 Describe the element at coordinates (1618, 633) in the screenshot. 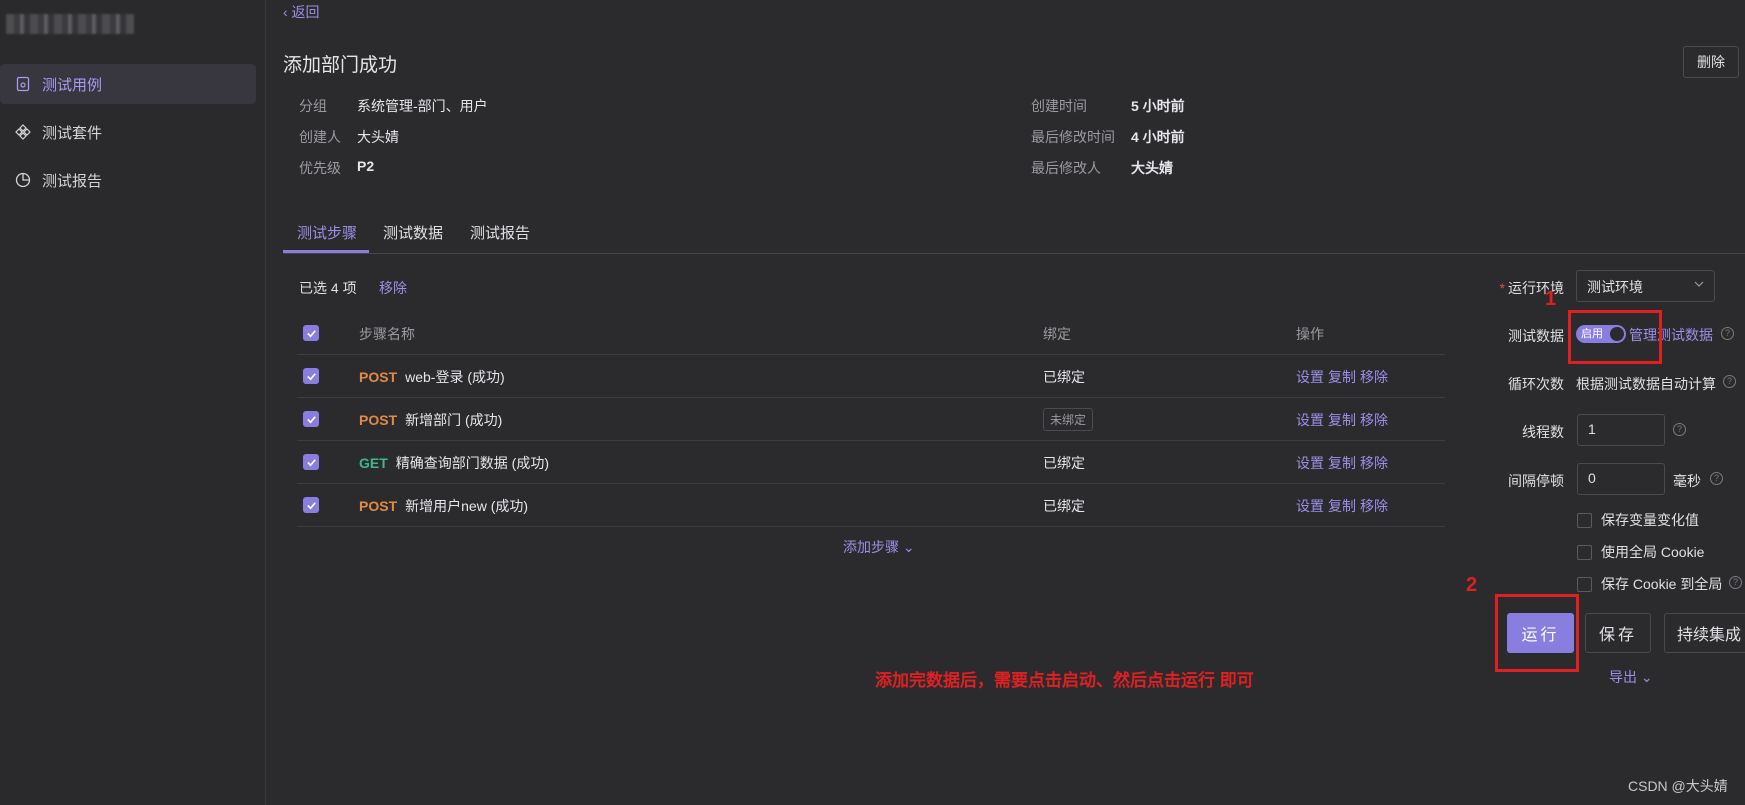

I see `save-button: 保存` at that location.